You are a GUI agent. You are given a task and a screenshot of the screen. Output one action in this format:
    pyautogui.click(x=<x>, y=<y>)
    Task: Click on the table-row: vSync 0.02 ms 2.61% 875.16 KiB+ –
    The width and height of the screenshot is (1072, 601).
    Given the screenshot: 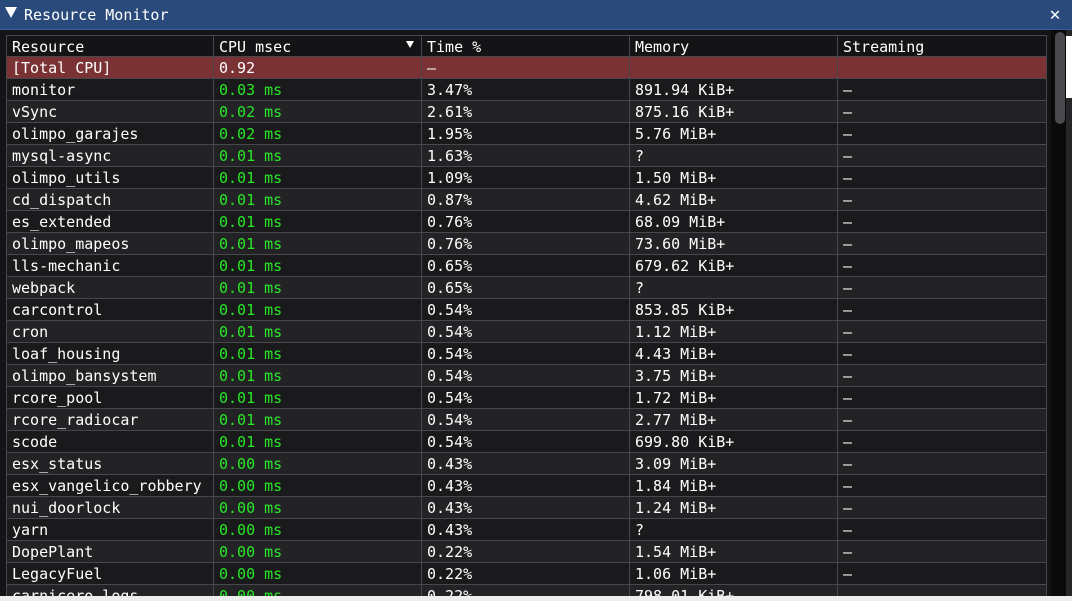 What is the action you would take?
    pyautogui.click(x=526, y=112)
    